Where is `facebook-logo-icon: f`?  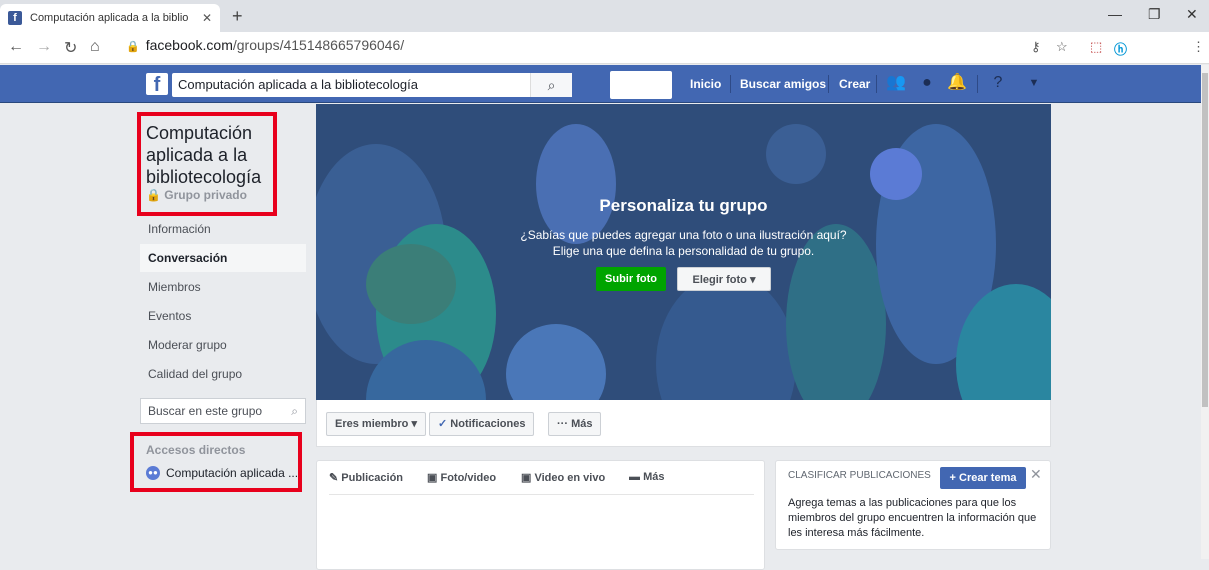 facebook-logo-icon: f is located at coordinates (157, 84).